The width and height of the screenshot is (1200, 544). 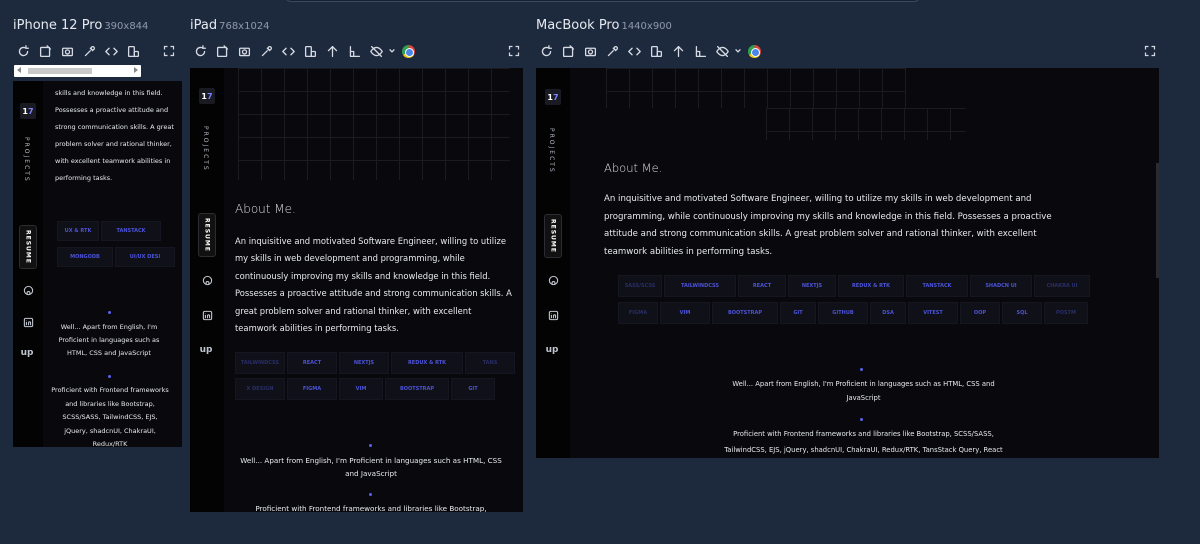 What do you see at coordinates (578, 25) in the screenshot?
I see `device-name: MacBook Pro` at bounding box center [578, 25].